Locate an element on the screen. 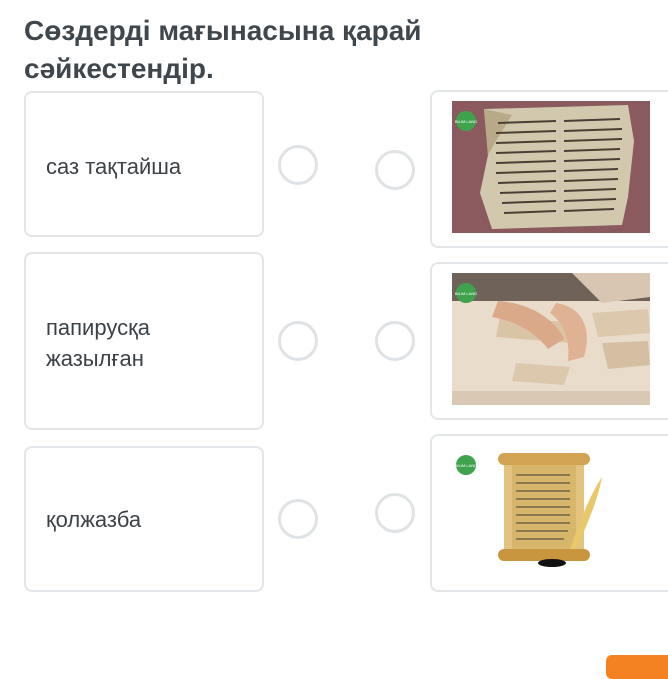  scroll-illustration: BILIM LAND is located at coordinates (551, 511).